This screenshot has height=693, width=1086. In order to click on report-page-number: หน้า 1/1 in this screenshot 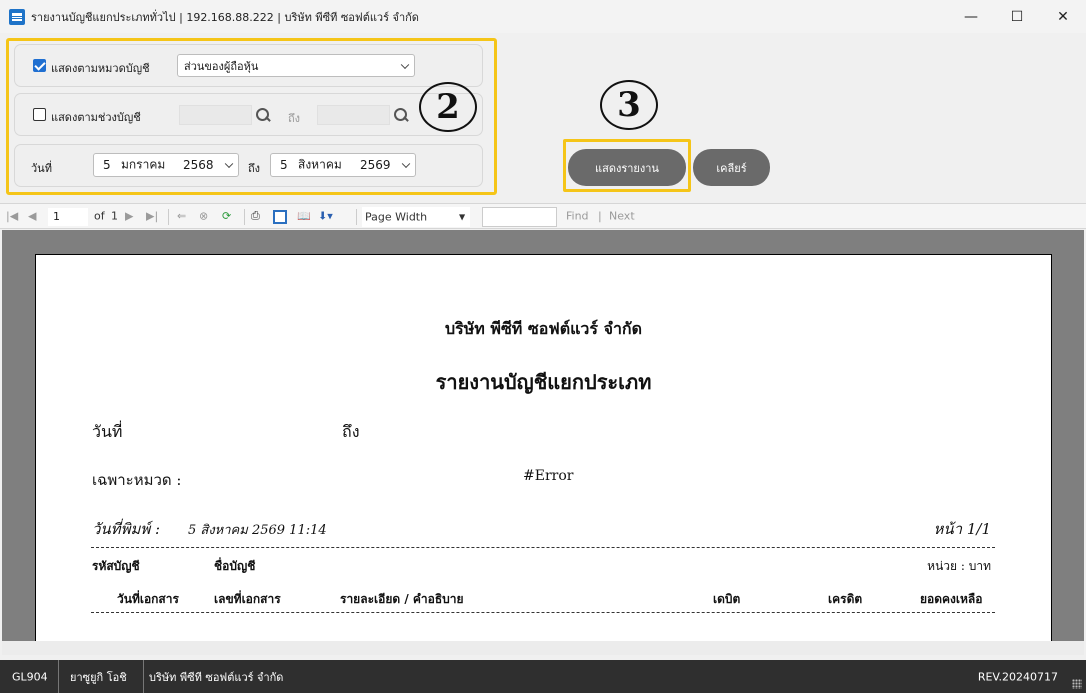, I will do `click(962, 529)`.